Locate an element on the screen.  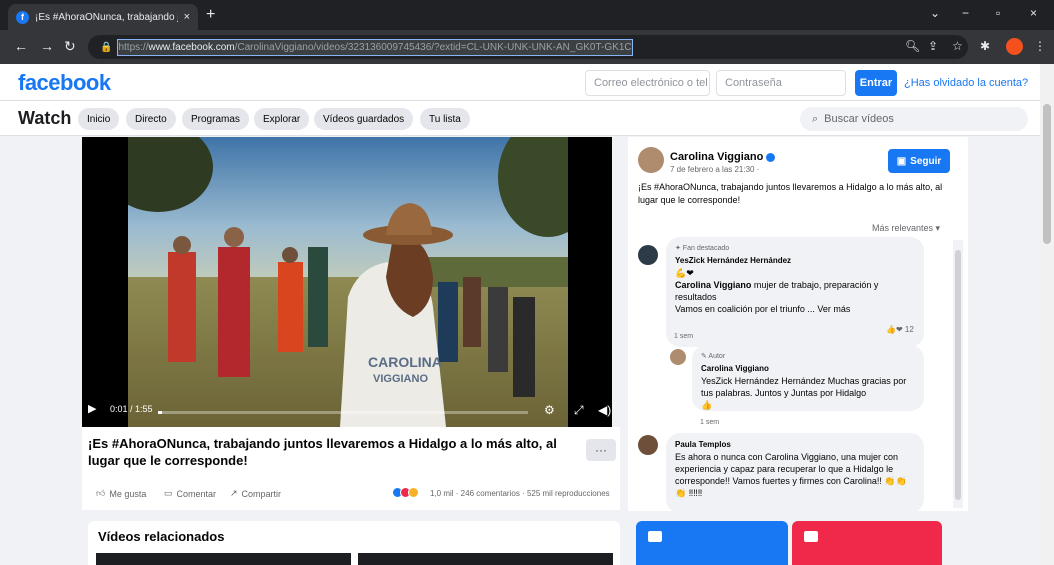
reload-icon: ↻ is located at coordinates (70, 46).